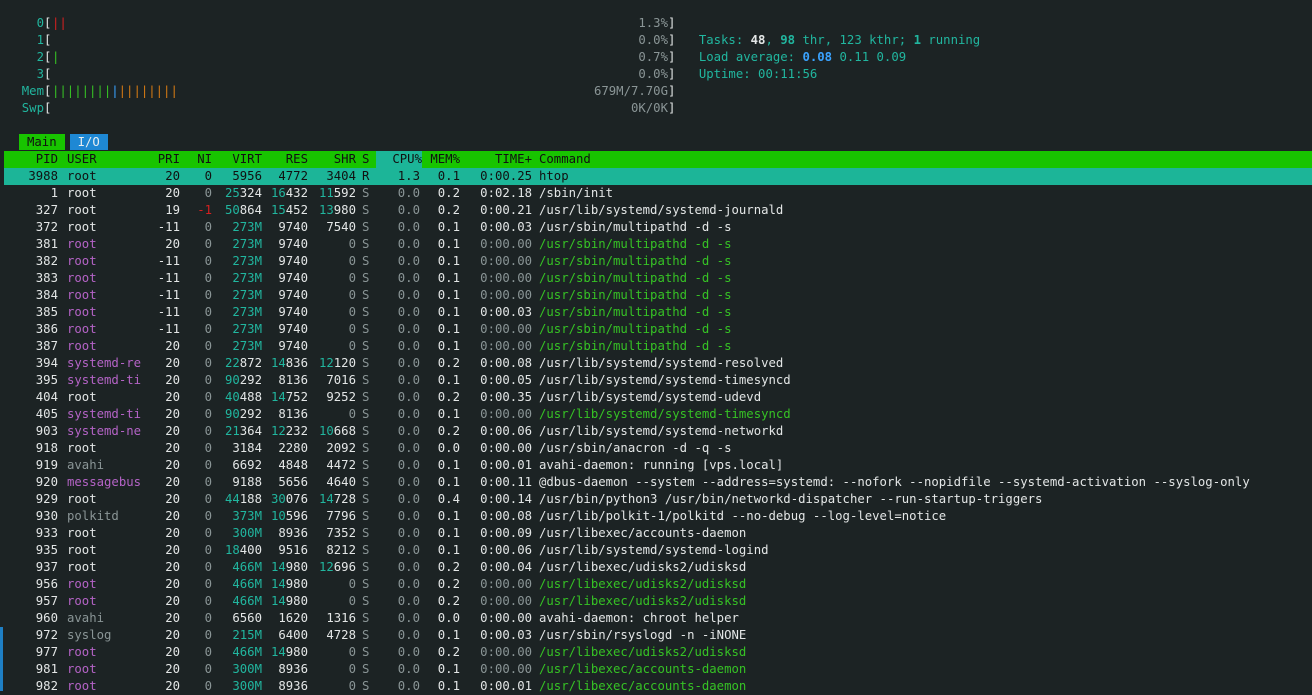  Describe the element at coordinates (285, 159) in the screenshot. I see `col-res: RES` at that location.